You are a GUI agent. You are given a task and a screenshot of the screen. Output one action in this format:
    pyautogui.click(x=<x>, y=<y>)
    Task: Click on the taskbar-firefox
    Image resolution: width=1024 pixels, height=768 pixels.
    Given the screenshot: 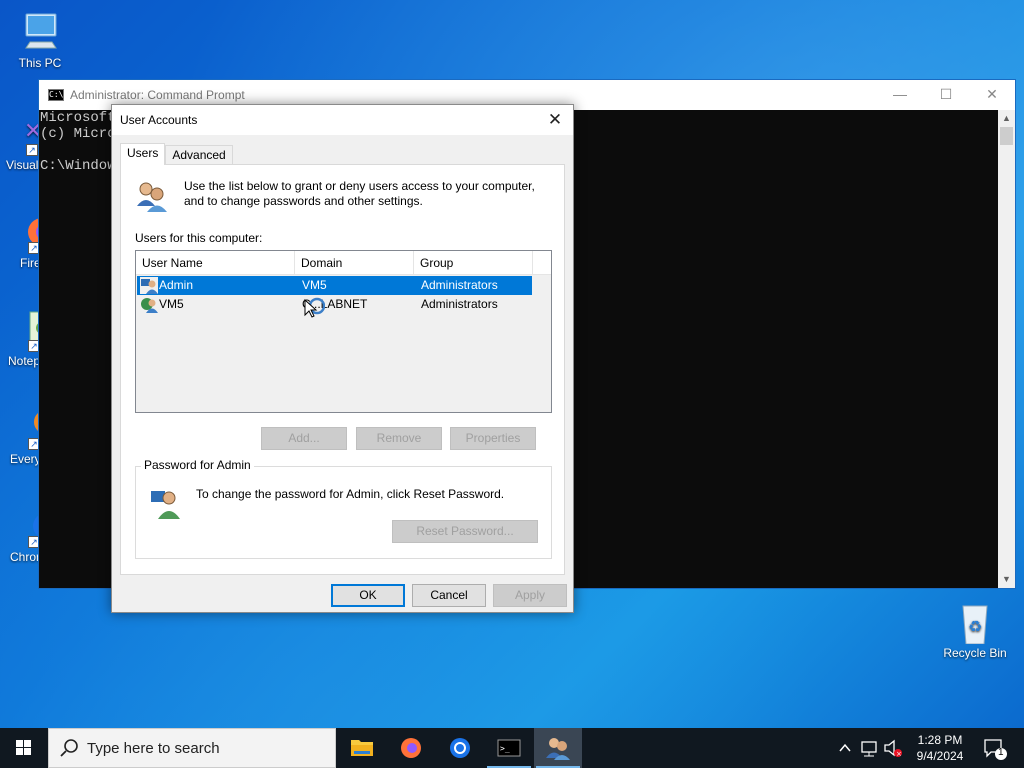 What is the action you would take?
    pyautogui.click(x=411, y=748)
    